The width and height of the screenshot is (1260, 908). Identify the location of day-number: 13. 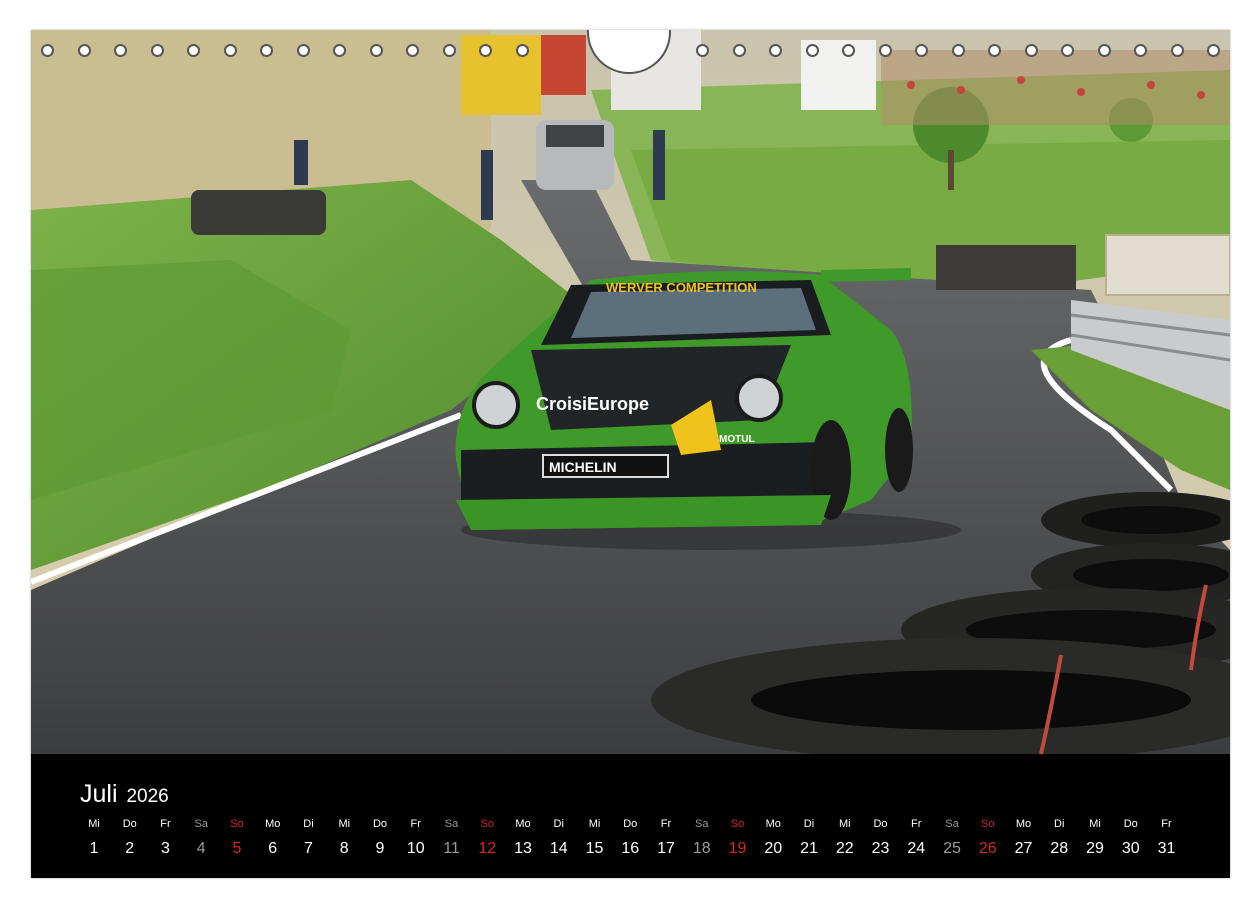
(523, 848).